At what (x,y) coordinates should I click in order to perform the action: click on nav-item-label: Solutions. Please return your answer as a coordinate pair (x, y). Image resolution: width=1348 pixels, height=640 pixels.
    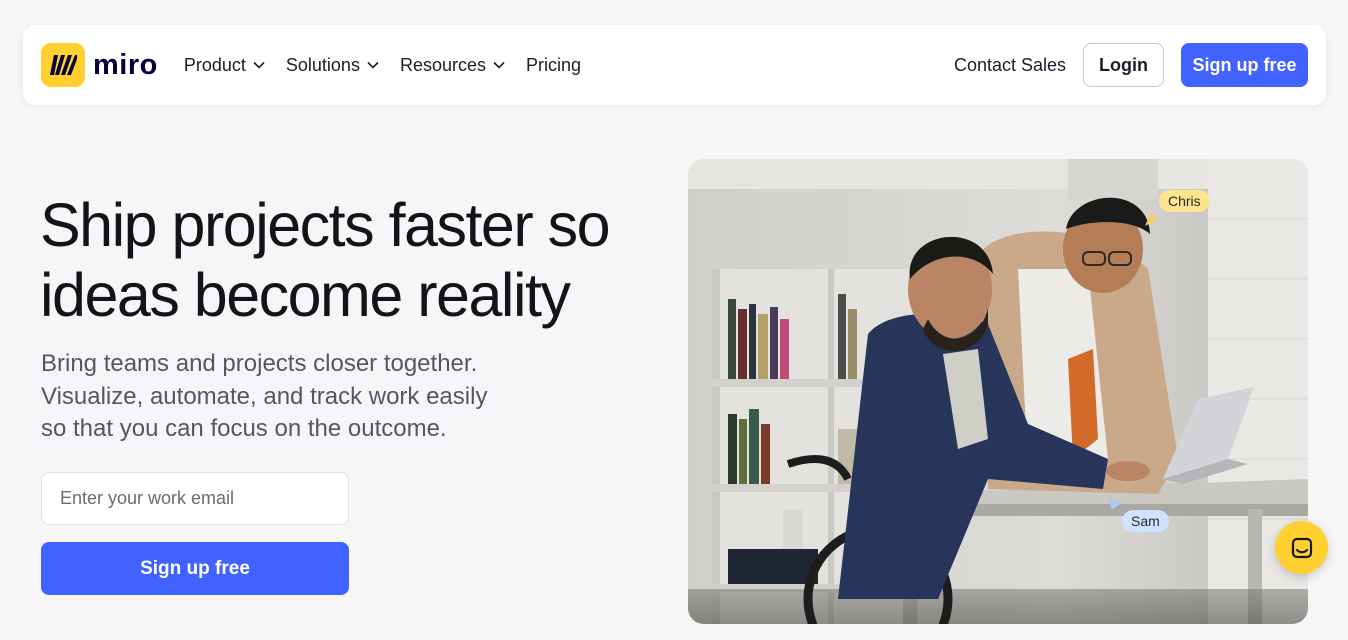
    Looking at the image, I should click on (322, 64).